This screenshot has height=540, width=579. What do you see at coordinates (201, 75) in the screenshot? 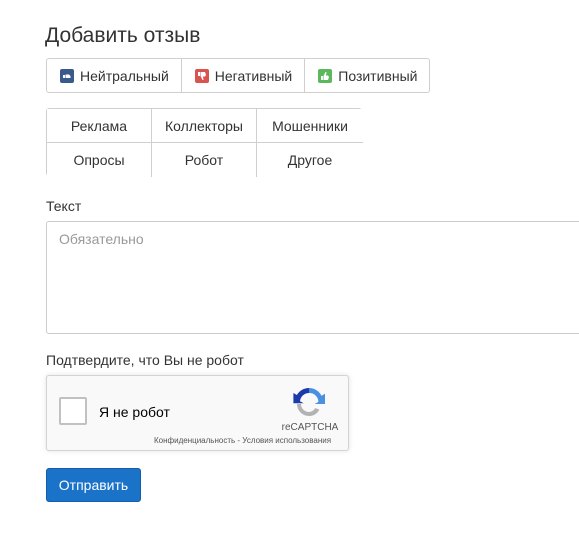
I see `thumbs-down-icon` at bounding box center [201, 75].